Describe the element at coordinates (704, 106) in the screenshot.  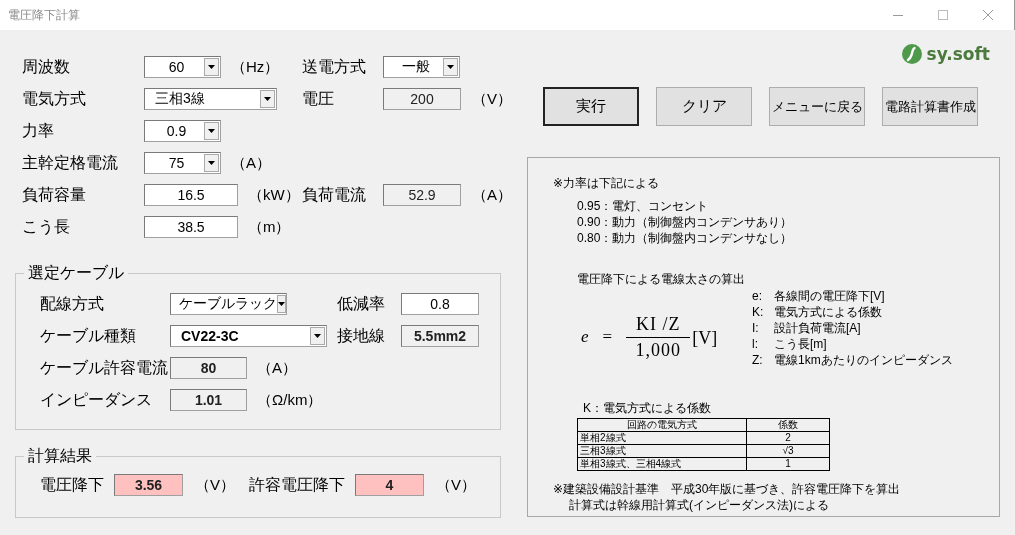
I see `action-button: クリア` at that location.